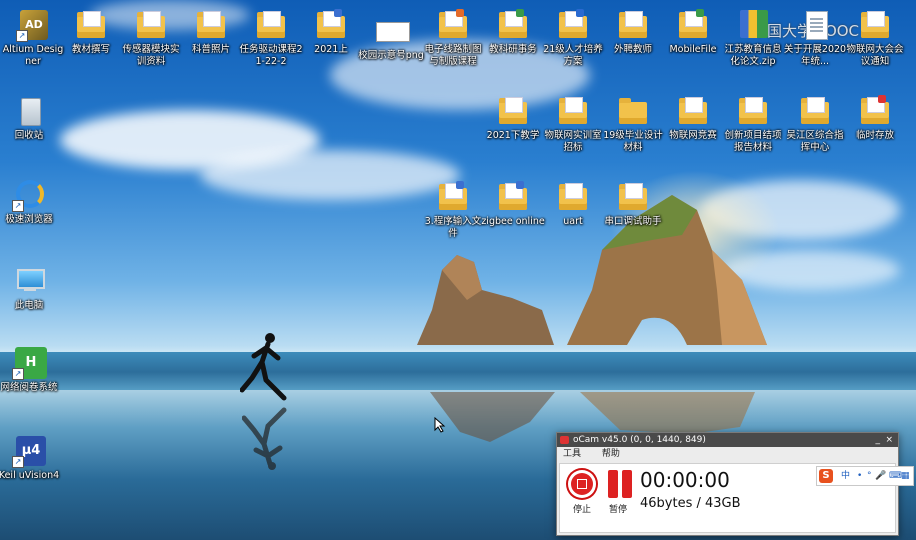 This screenshot has height=540, width=916. I want to click on desktop-folder: 教材撰写, so click(91, 32).